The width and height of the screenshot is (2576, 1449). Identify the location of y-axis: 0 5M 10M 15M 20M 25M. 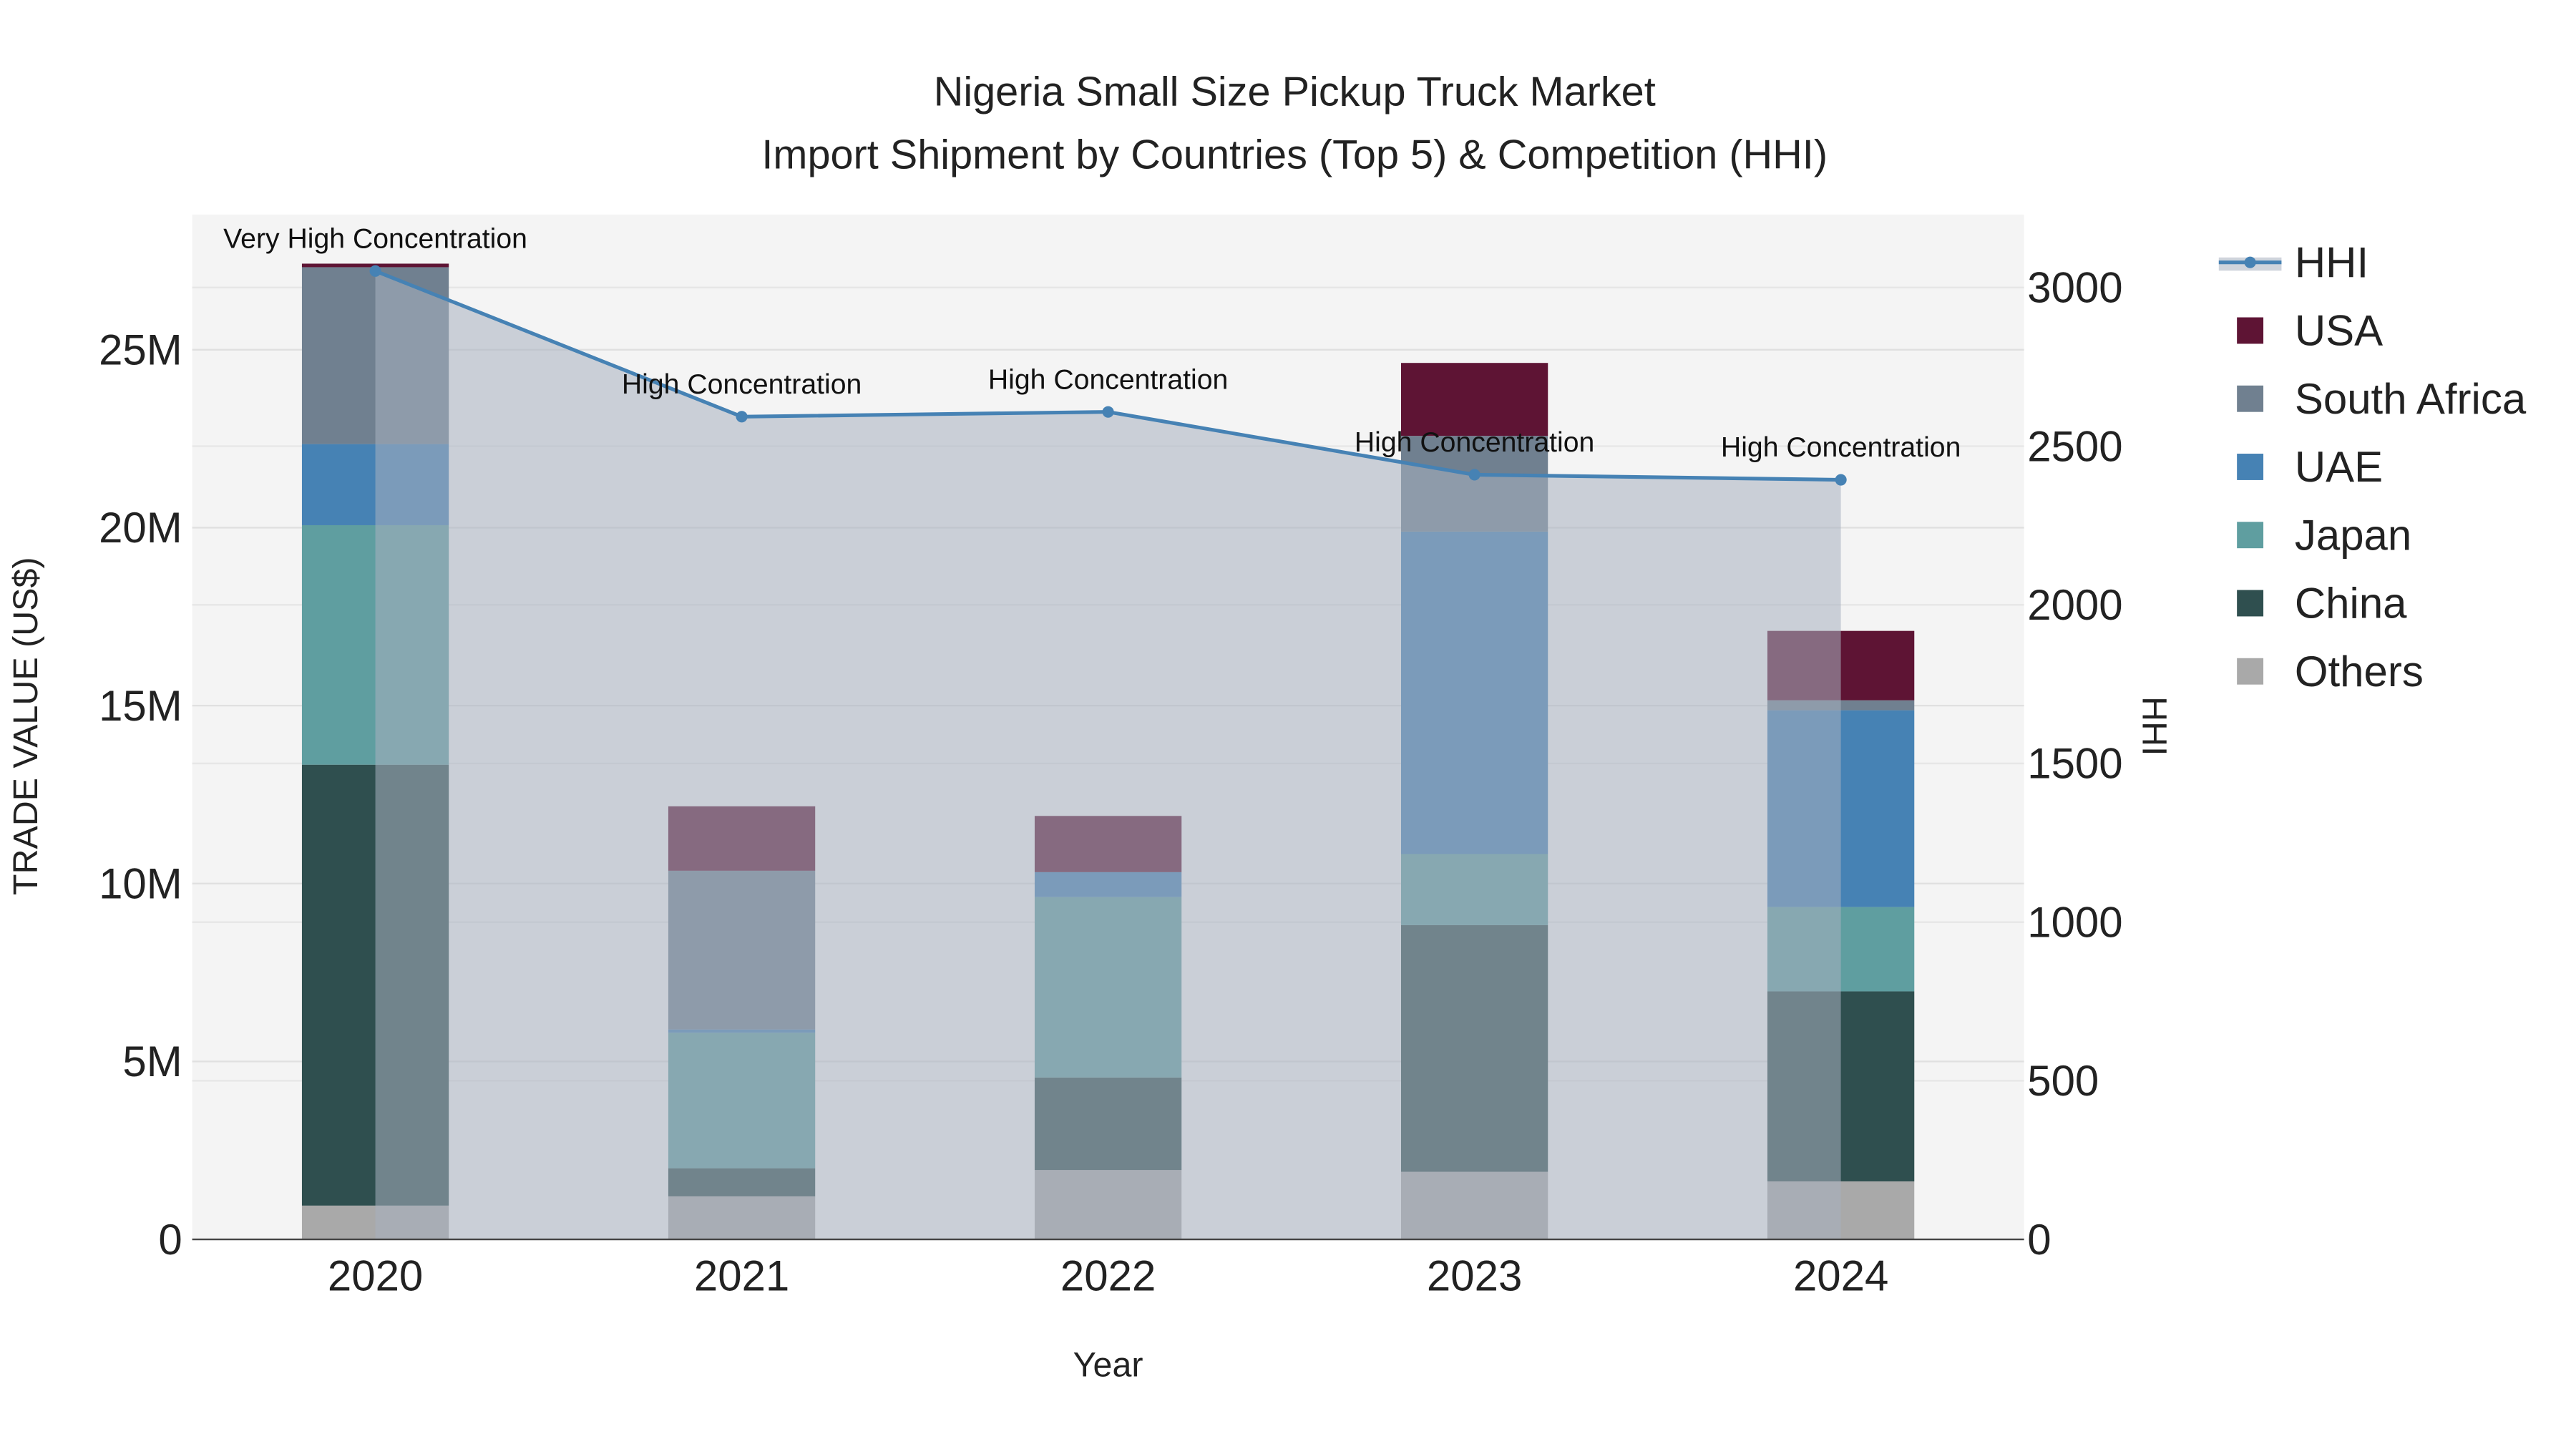
(140, 795).